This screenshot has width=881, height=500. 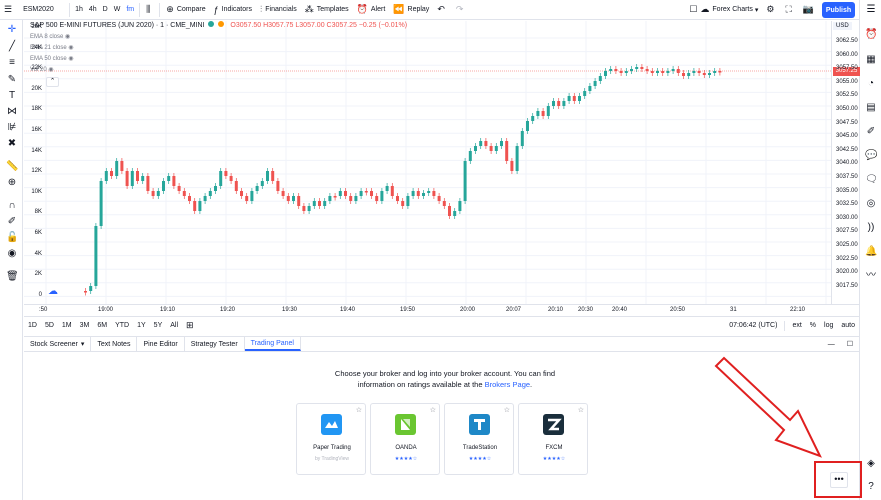 What do you see at coordinates (331, 439) in the screenshot?
I see `broker-card-paper-trading: ☆ Paper Trading by TradingView` at bounding box center [331, 439].